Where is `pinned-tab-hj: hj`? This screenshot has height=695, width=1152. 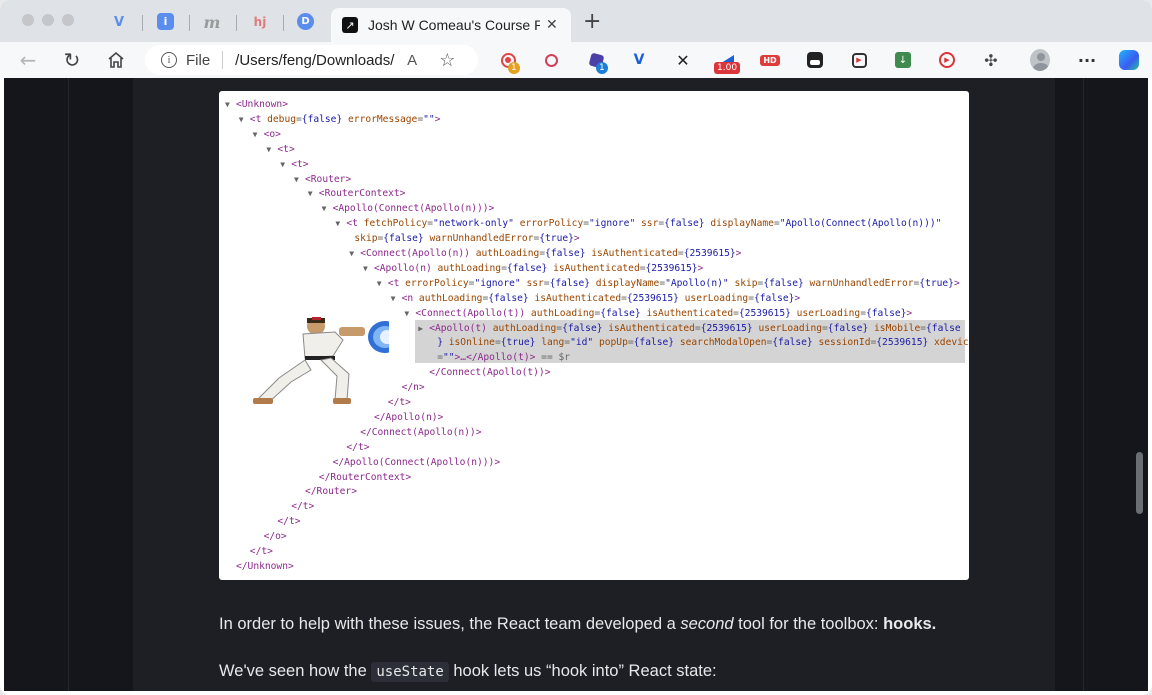 pinned-tab-hj: hj is located at coordinates (260, 22).